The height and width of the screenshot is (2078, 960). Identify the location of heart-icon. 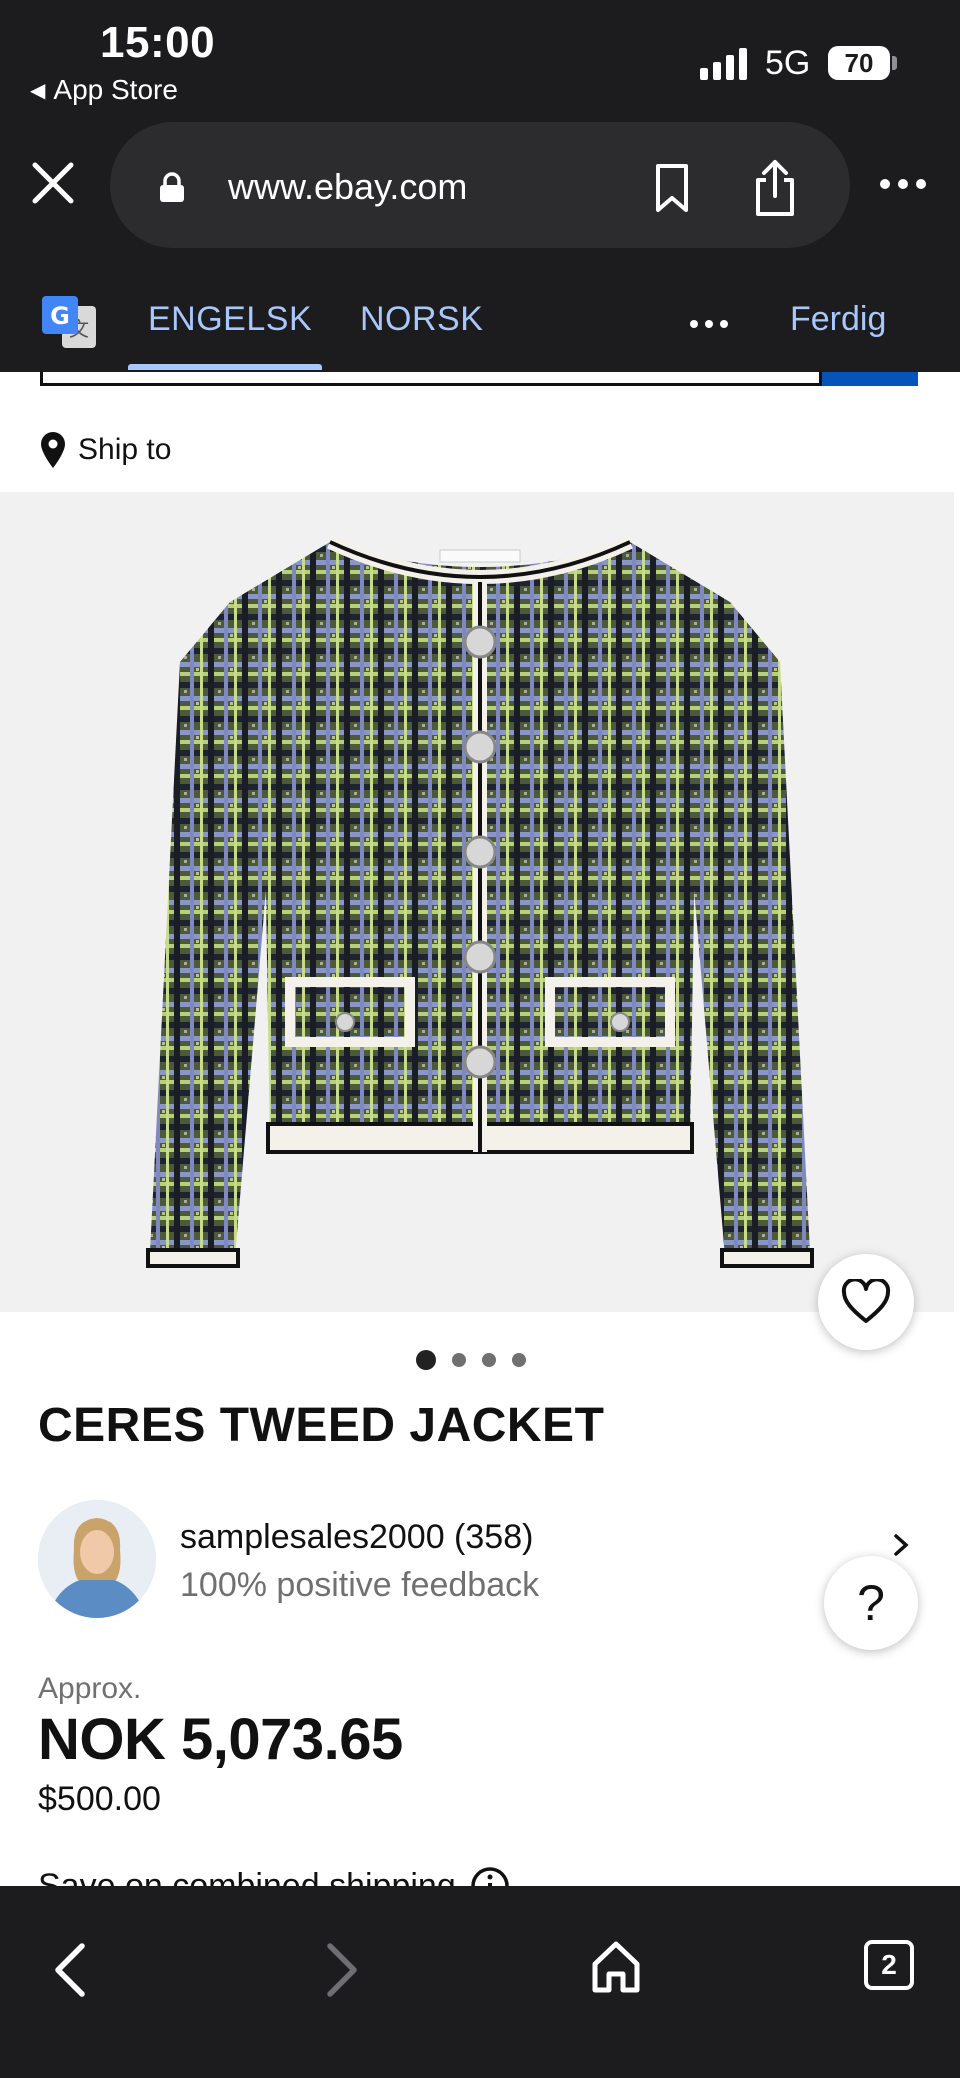
(866, 1301).